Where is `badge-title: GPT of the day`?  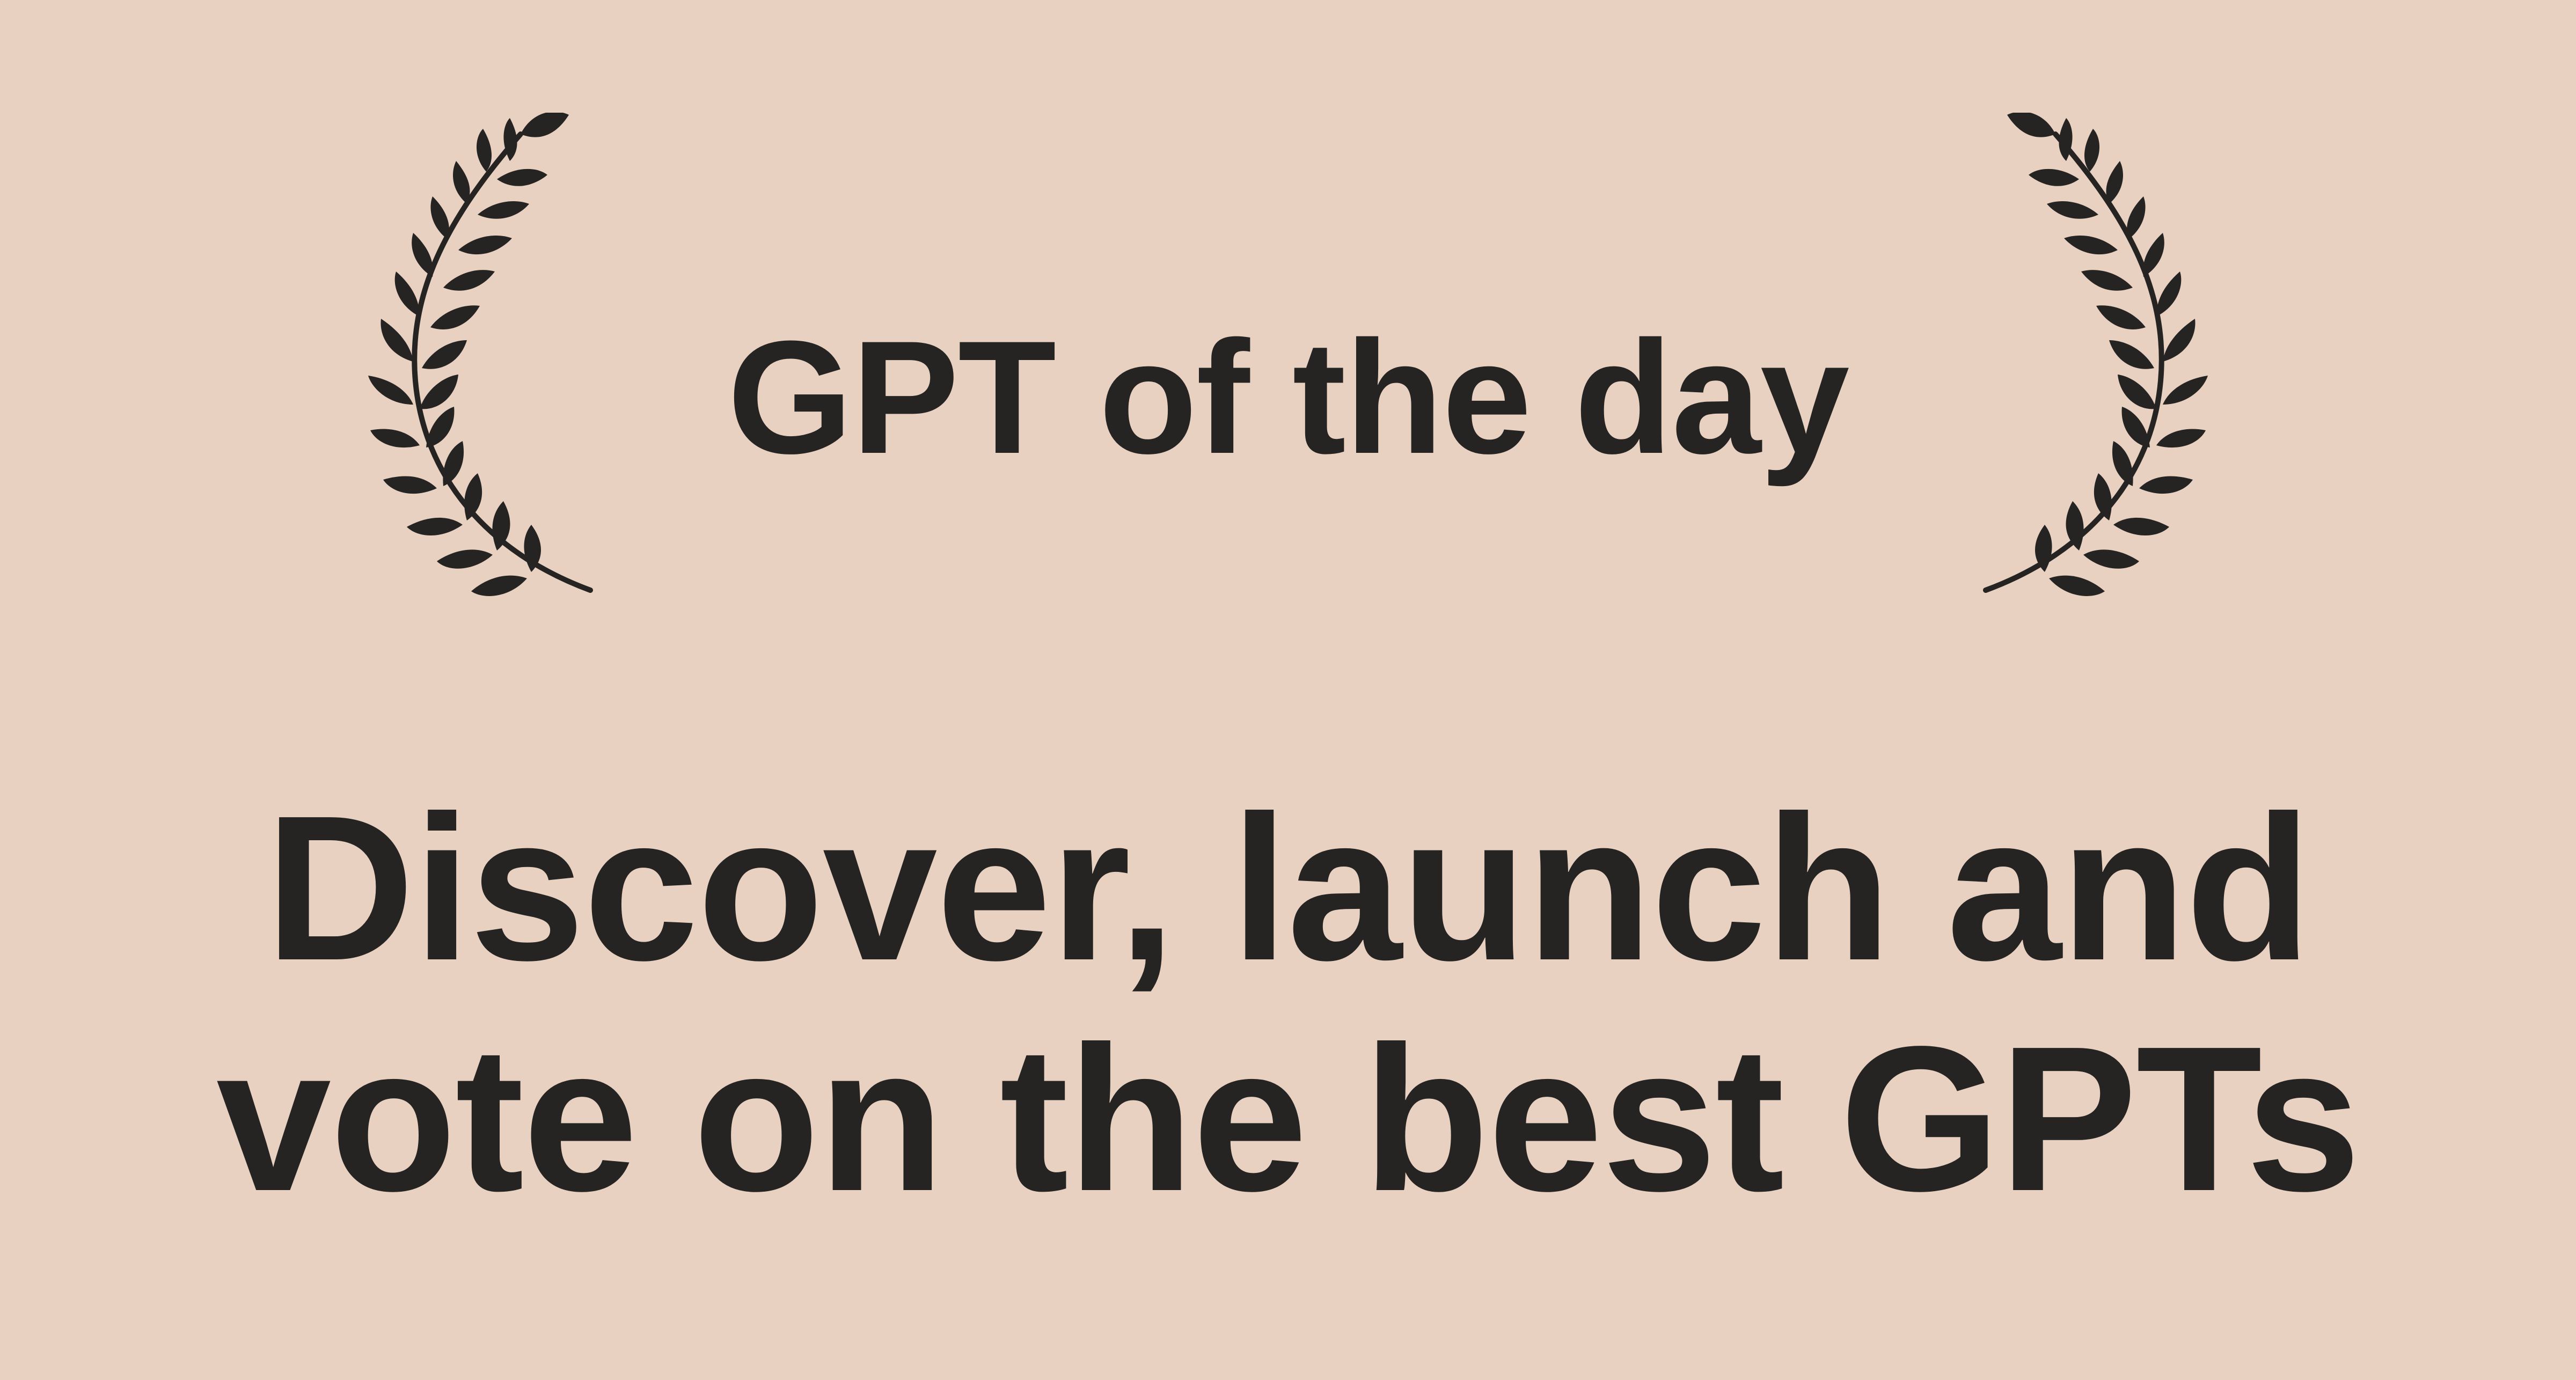 badge-title: GPT of the day is located at coordinates (1288, 397).